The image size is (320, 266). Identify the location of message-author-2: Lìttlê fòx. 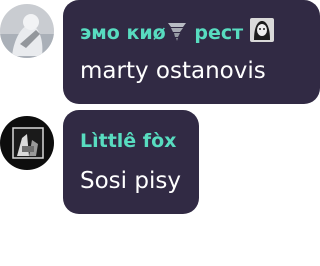
(128, 141).